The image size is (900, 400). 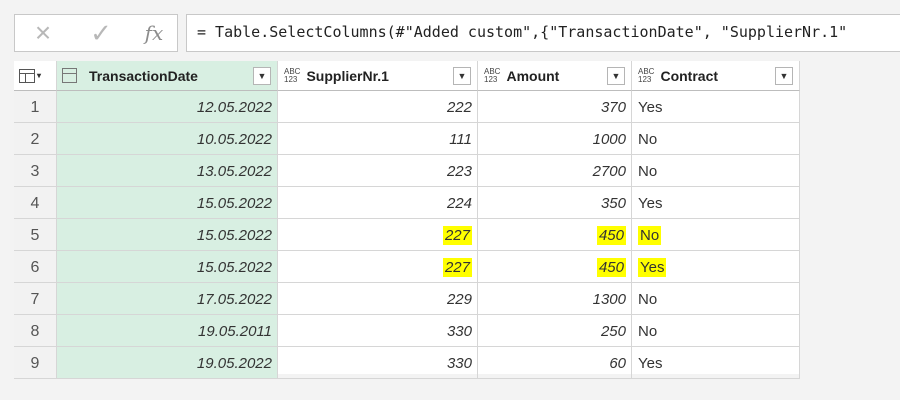 What do you see at coordinates (69, 75) in the screenshot?
I see `date-type-icon` at bounding box center [69, 75].